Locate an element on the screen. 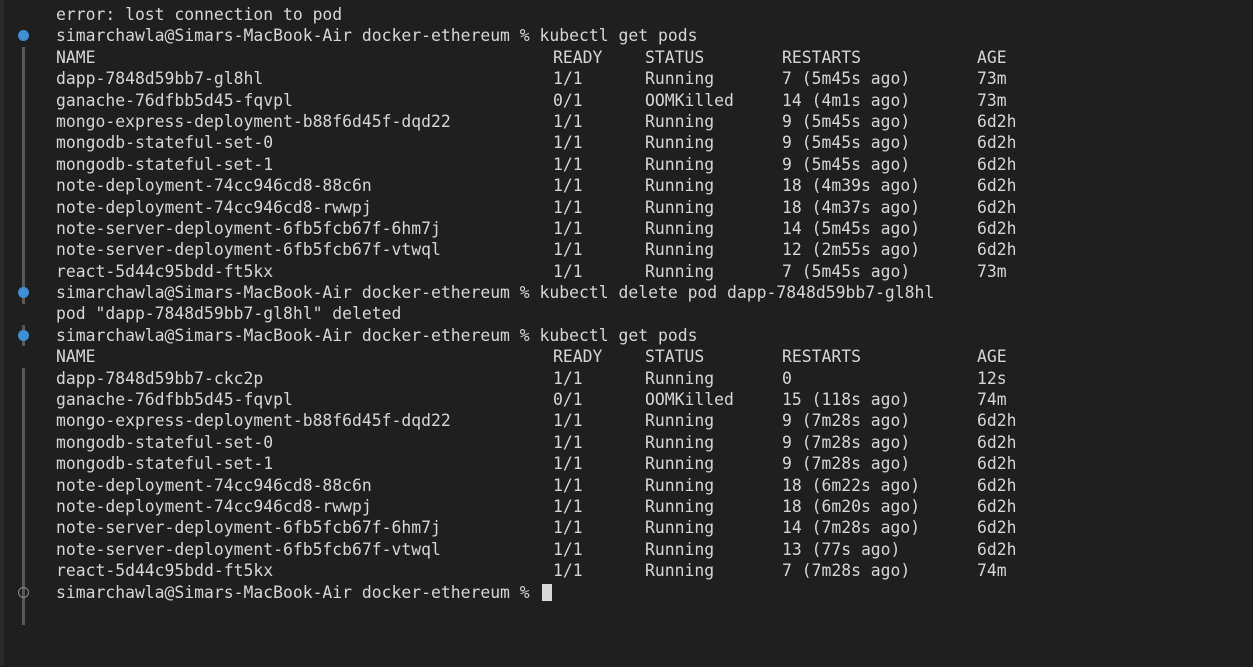 The width and height of the screenshot is (1253, 667). text-cursor is located at coordinates (546, 592).